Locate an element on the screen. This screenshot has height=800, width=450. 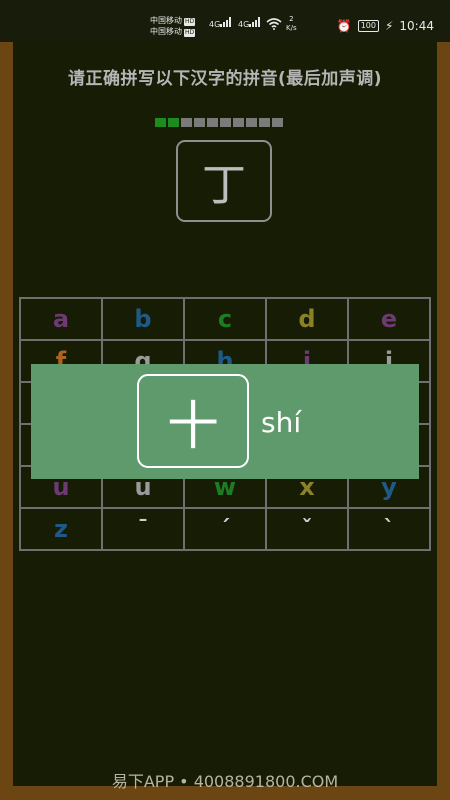
tone-key: ˊ is located at coordinates (225, 529).